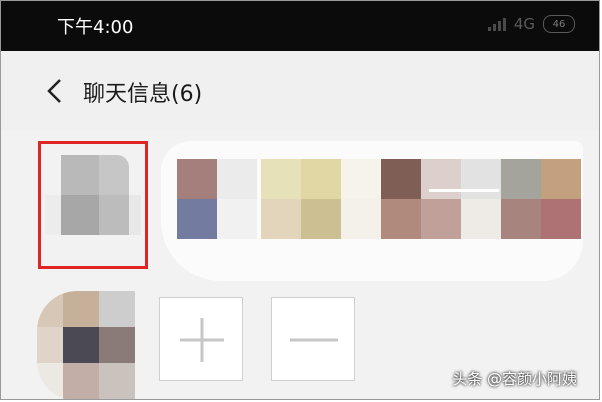 Image resolution: width=602 pixels, height=402 pixels. I want to click on watermark: 头条 @容颜小阿姨, so click(514, 379).